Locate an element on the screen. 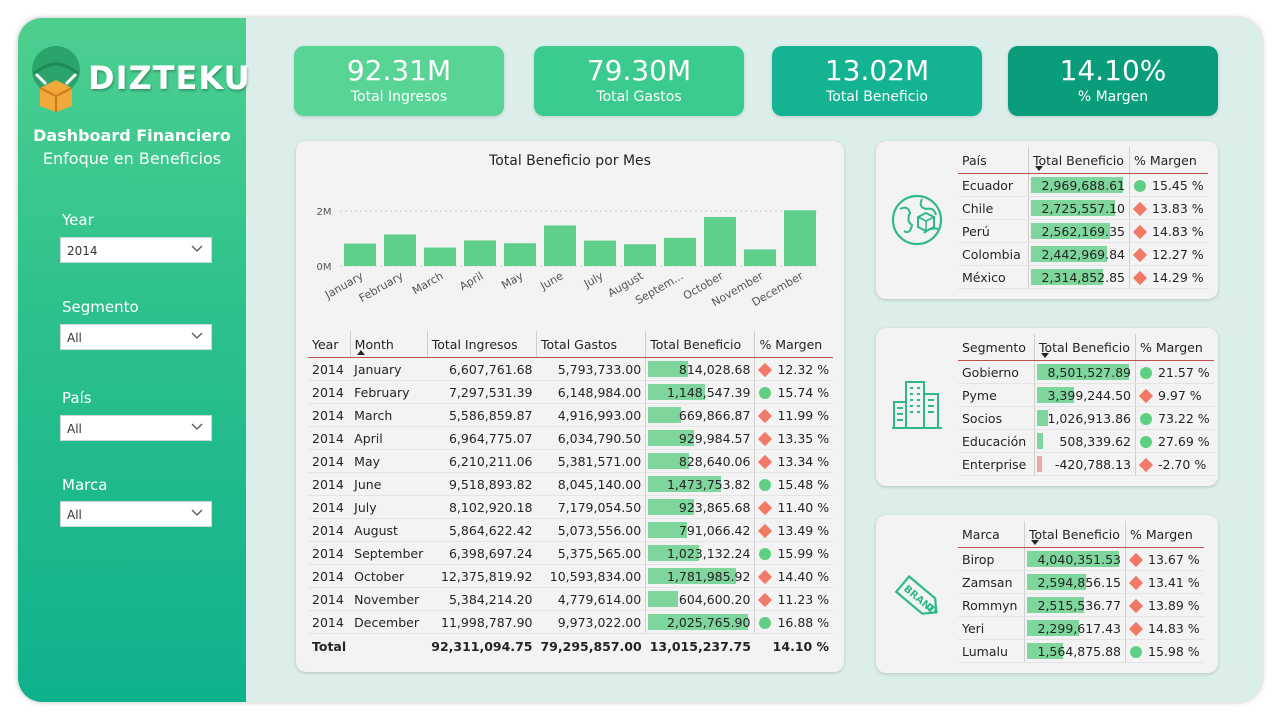 This screenshot has width=1280, height=720. table-row: Pyme 3,399,244.50 9.97 % is located at coordinates (1086, 395).